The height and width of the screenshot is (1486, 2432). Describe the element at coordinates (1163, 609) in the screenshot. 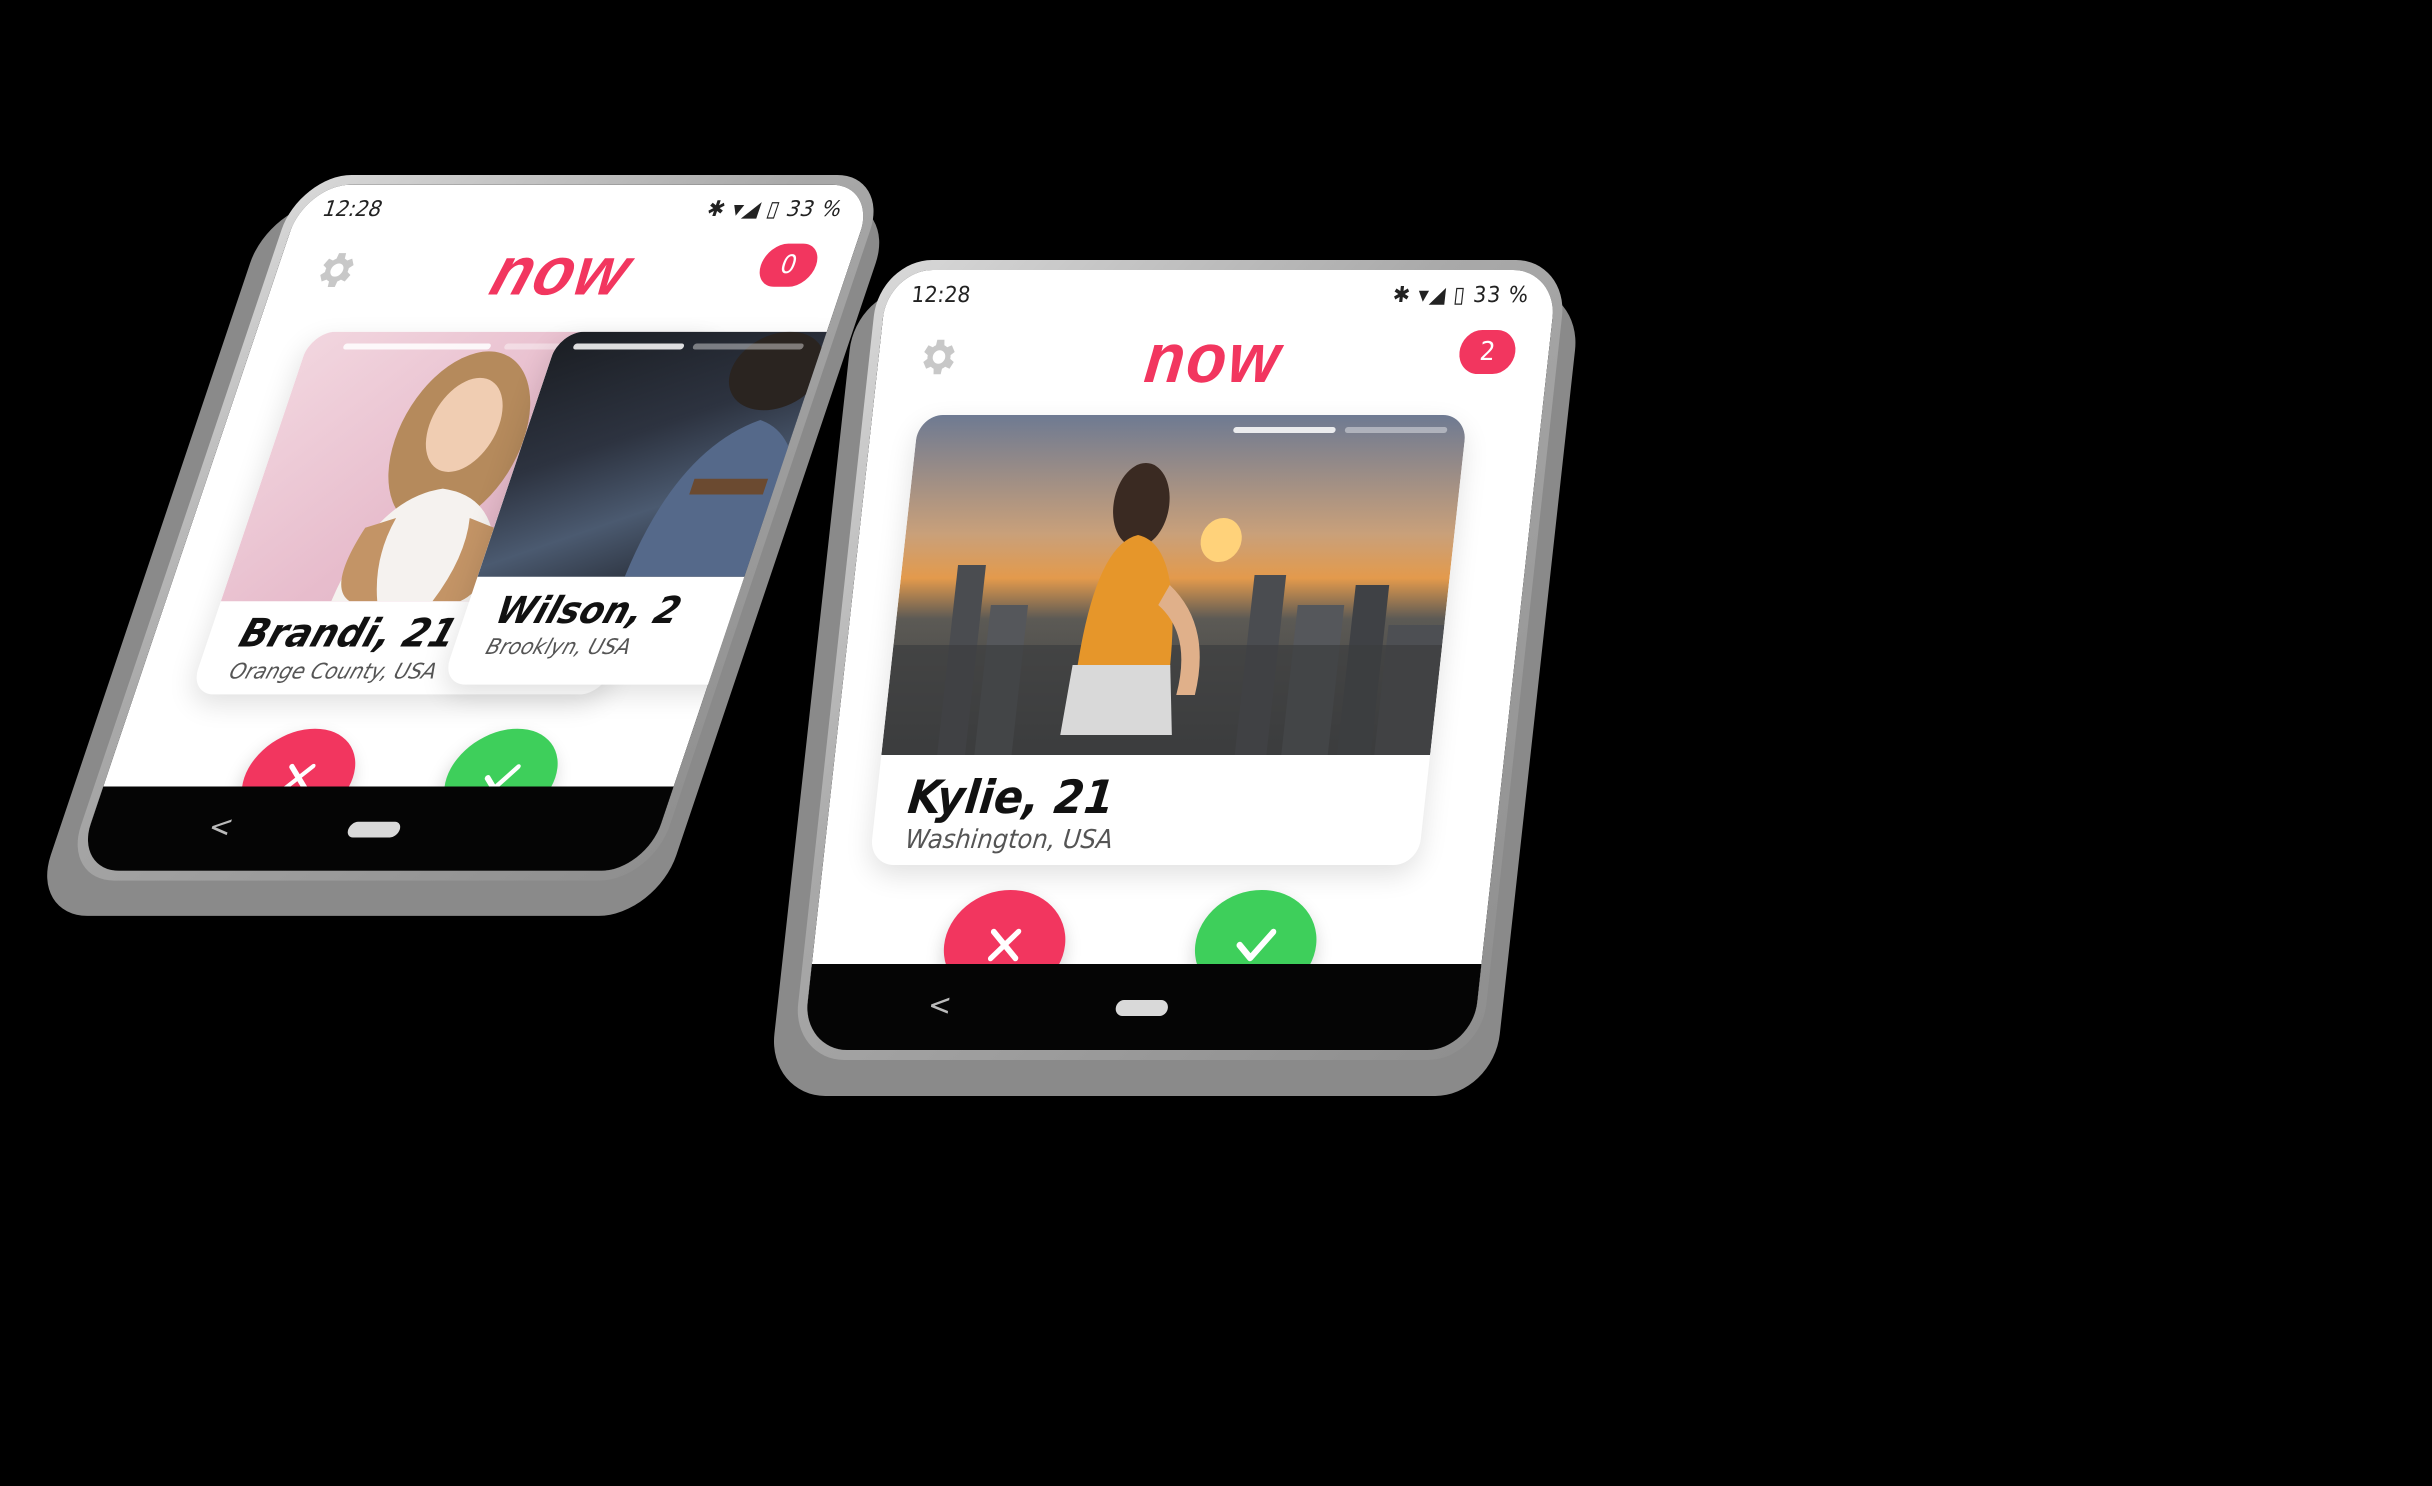

I see `city-skyline` at that location.